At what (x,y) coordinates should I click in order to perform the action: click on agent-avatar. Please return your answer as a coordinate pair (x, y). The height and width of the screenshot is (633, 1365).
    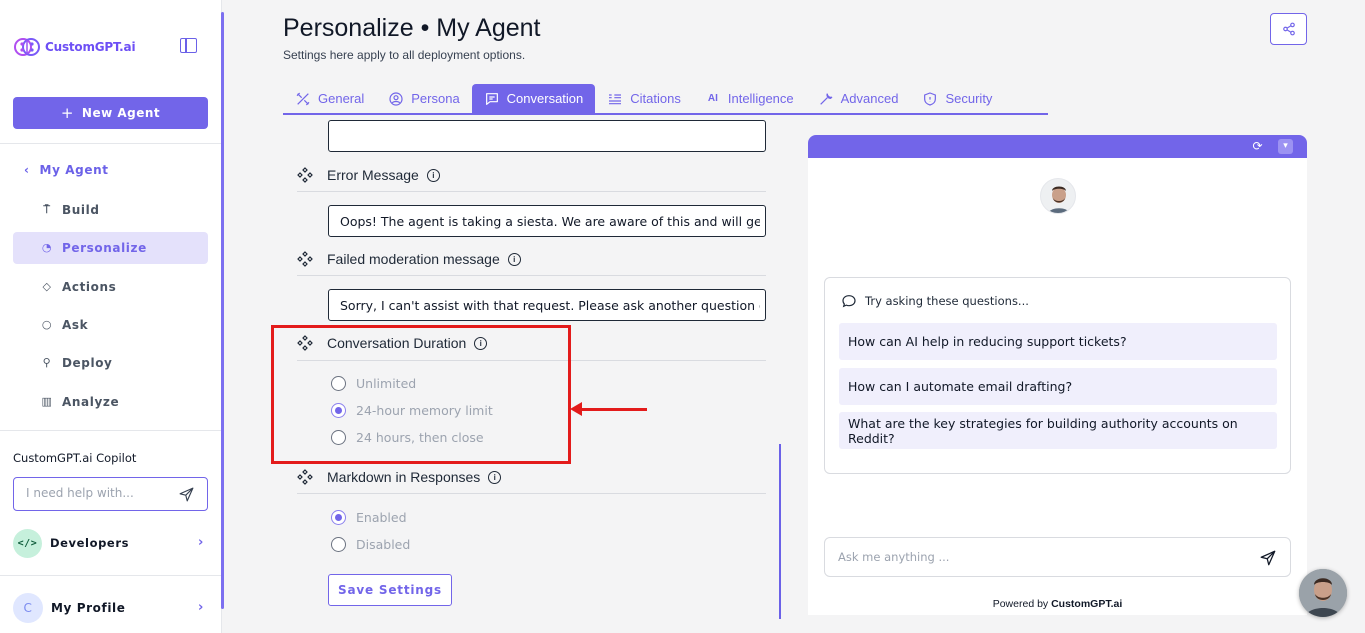
    Looking at the image, I should click on (1058, 196).